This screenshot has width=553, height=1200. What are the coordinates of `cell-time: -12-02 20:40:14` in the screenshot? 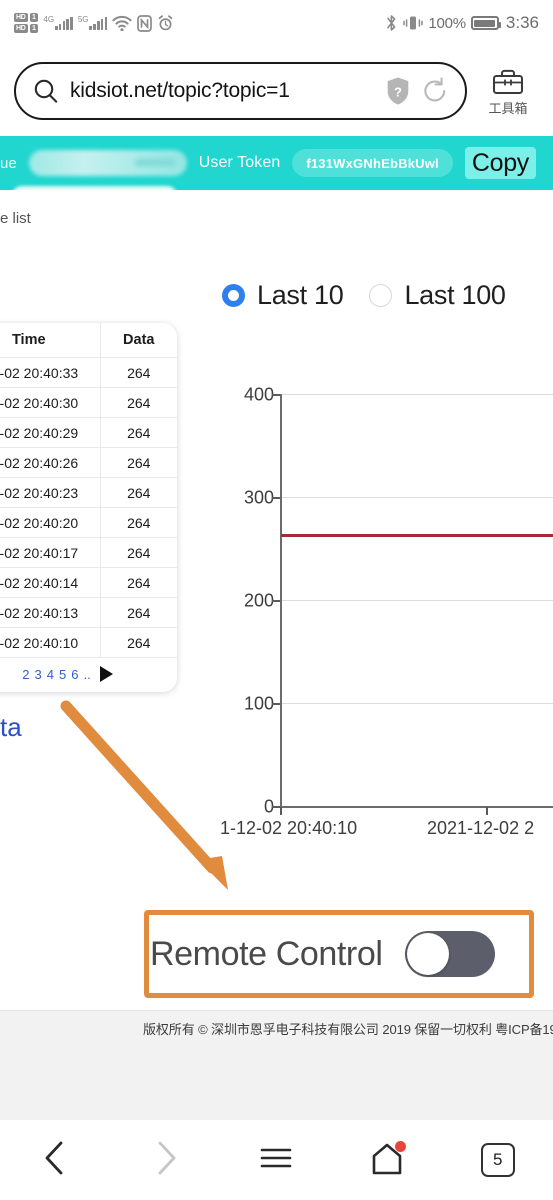 It's located at (50, 582).